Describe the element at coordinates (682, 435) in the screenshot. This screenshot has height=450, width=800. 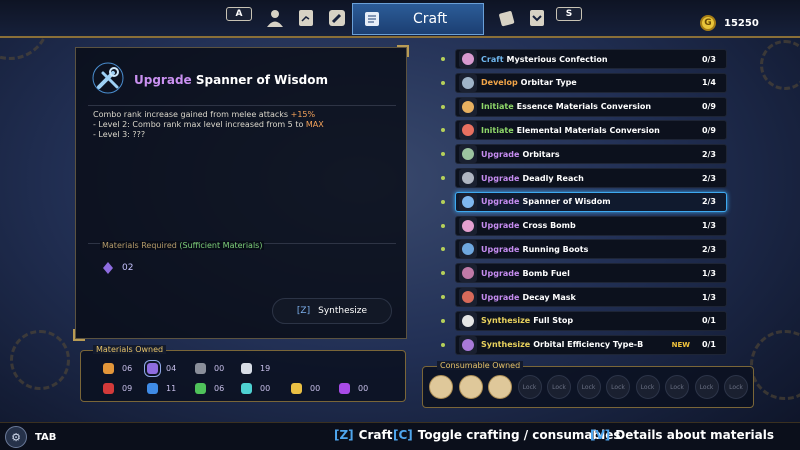
I see `hint-details: [V] Details about materials` at that location.